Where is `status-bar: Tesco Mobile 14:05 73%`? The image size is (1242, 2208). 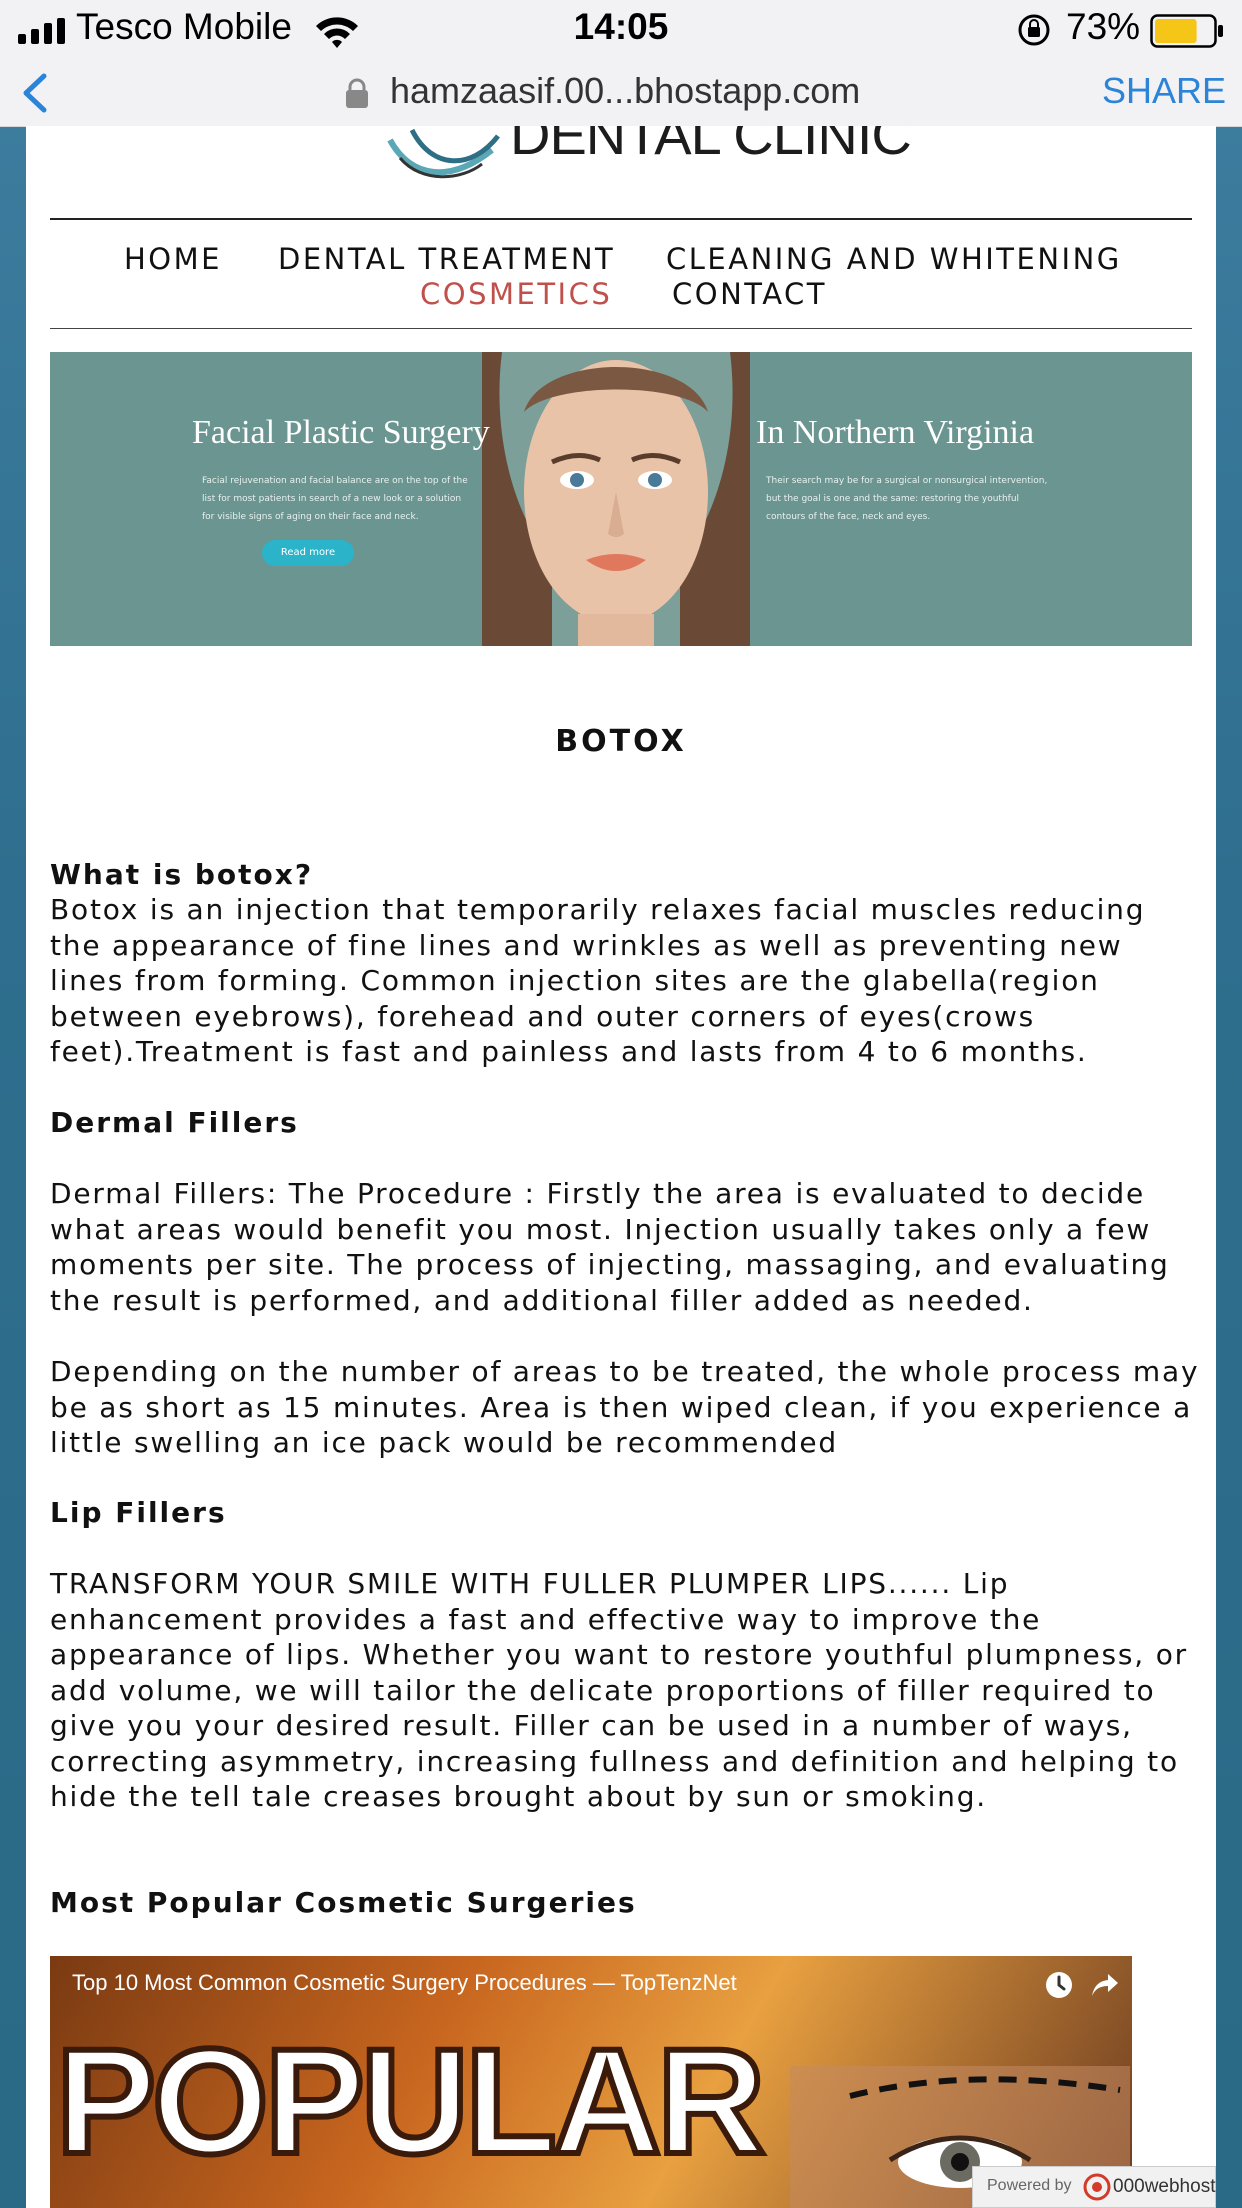 status-bar: Tesco Mobile 14:05 73% is located at coordinates (621, 31).